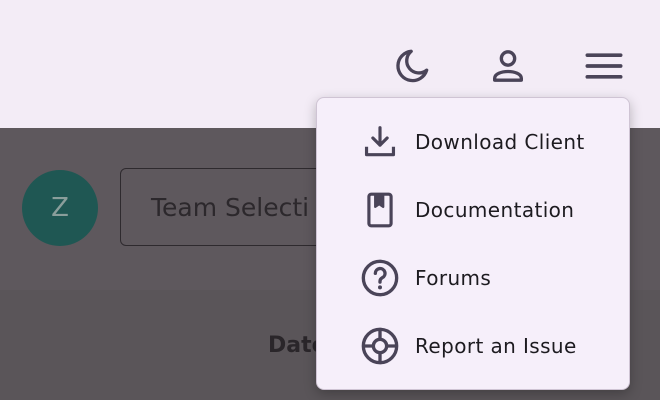  I want to click on menu-item-forums: Forums, so click(473, 278).